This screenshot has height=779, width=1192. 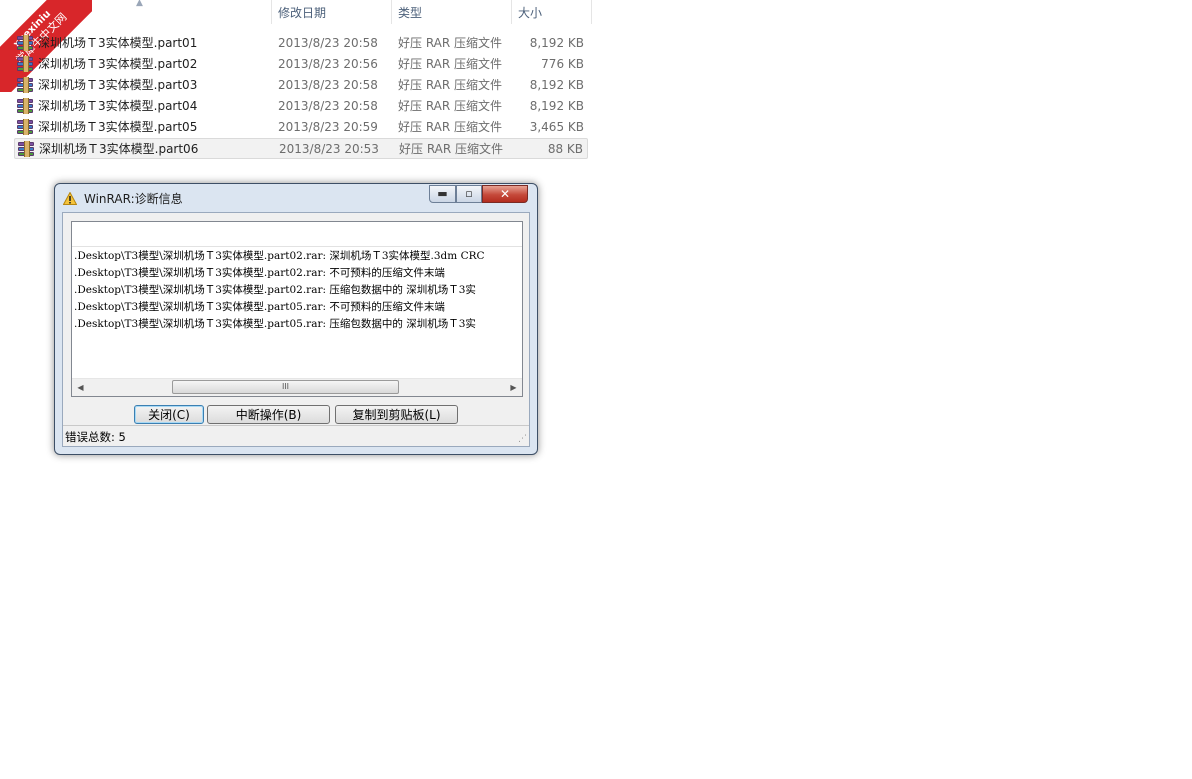 What do you see at coordinates (118, 64) in the screenshot?
I see `file-name: 深圳机场Ｔ3实体模型.part02` at bounding box center [118, 64].